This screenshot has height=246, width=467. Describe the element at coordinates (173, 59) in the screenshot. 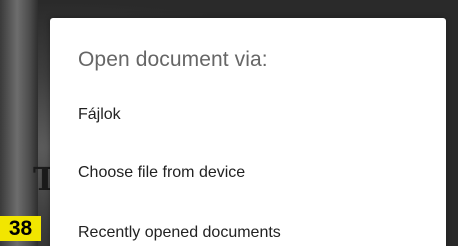

I see `dialog-title: Open document via:` at that location.